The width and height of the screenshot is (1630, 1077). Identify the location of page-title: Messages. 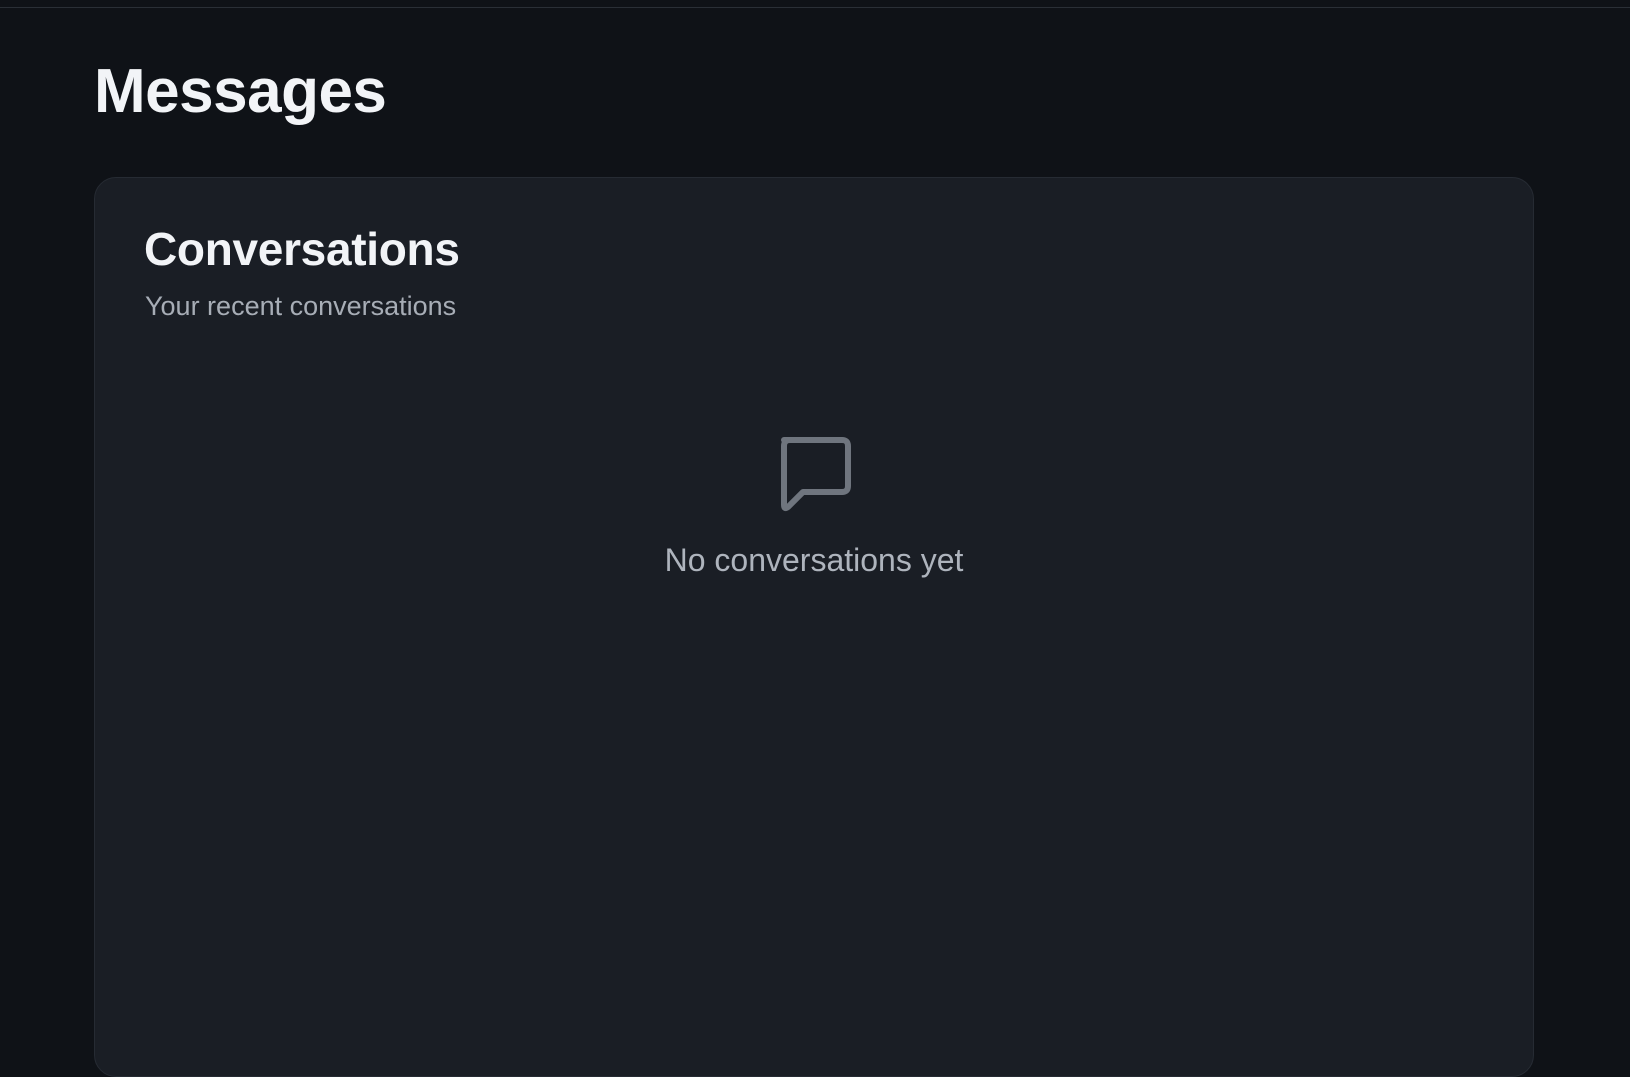
(240, 91).